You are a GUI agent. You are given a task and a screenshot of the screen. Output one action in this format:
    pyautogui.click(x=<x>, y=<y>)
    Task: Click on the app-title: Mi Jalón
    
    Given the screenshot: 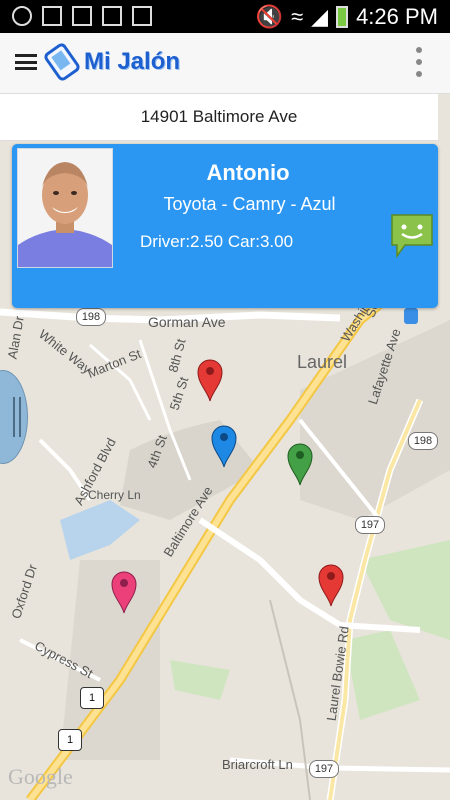 What is the action you would take?
    pyautogui.click(x=132, y=61)
    